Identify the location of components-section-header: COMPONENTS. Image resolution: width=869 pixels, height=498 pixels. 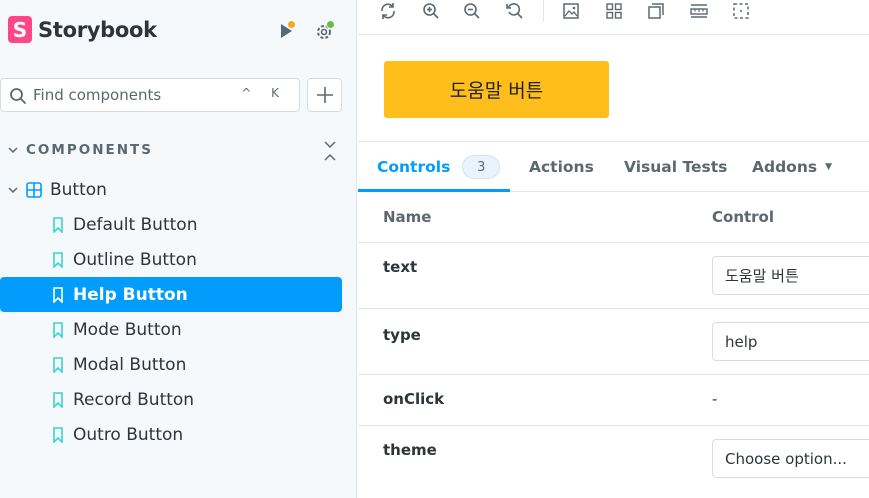
(173, 151).